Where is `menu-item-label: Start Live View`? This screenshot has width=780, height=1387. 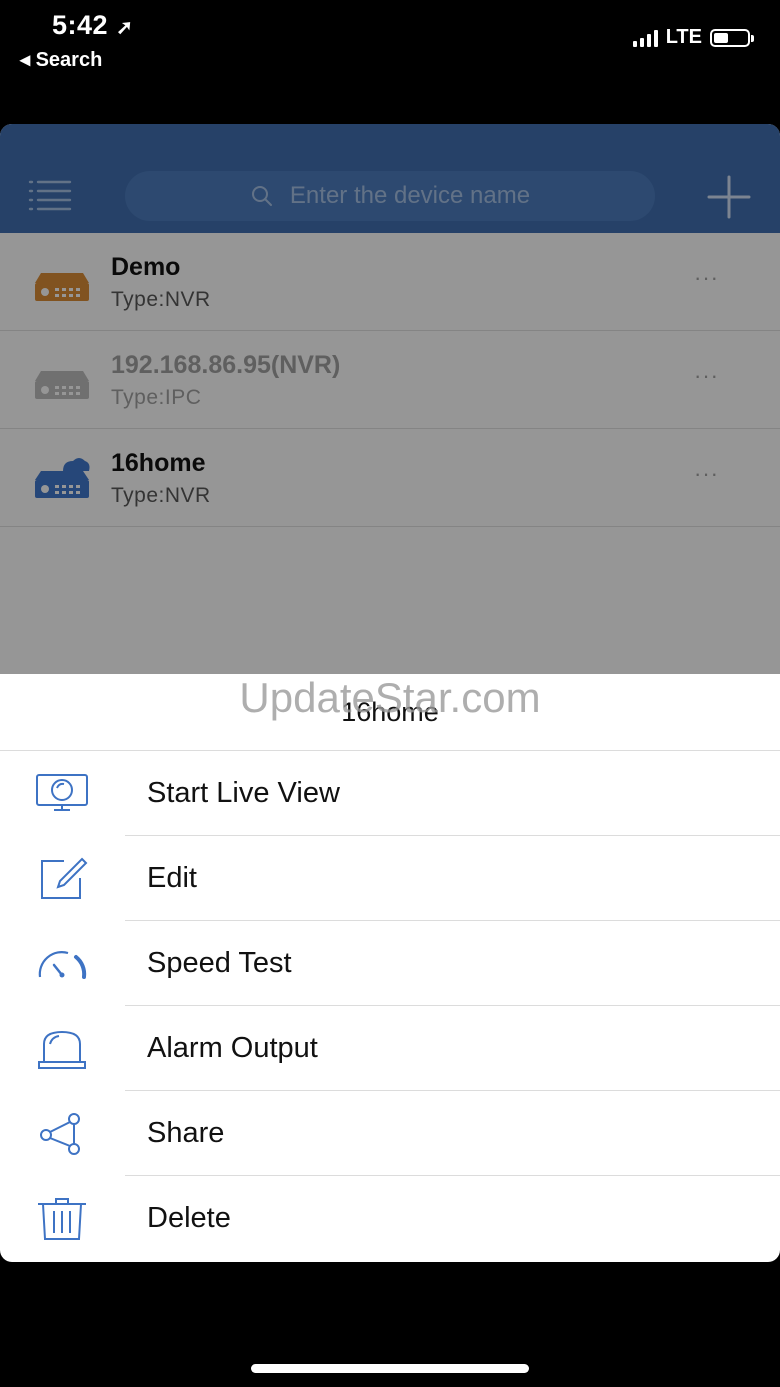
menu-item-label: Start Live View is located at coordinates (243, 793).